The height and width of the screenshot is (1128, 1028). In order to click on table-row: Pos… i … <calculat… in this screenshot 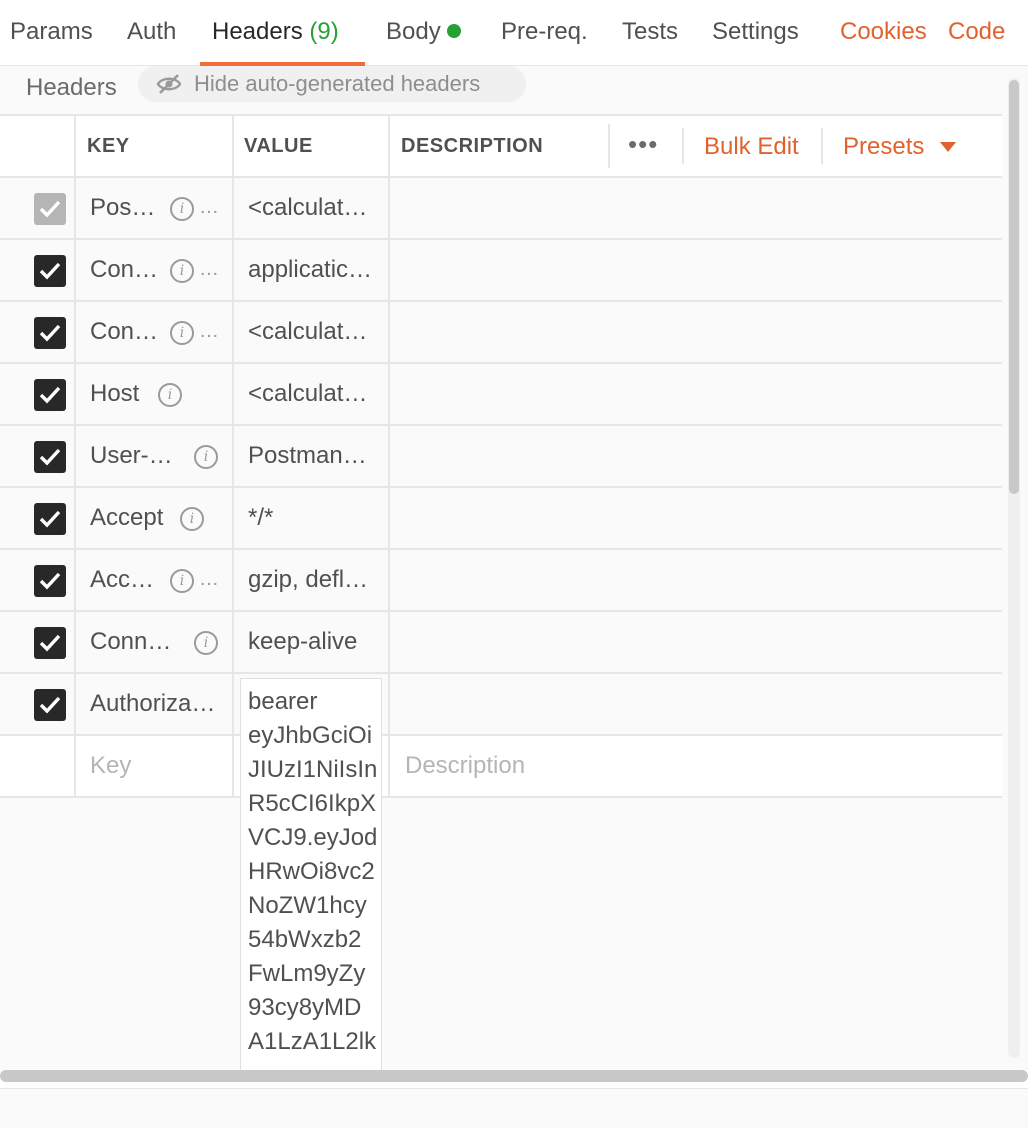, I will do `click(501, 209)`.